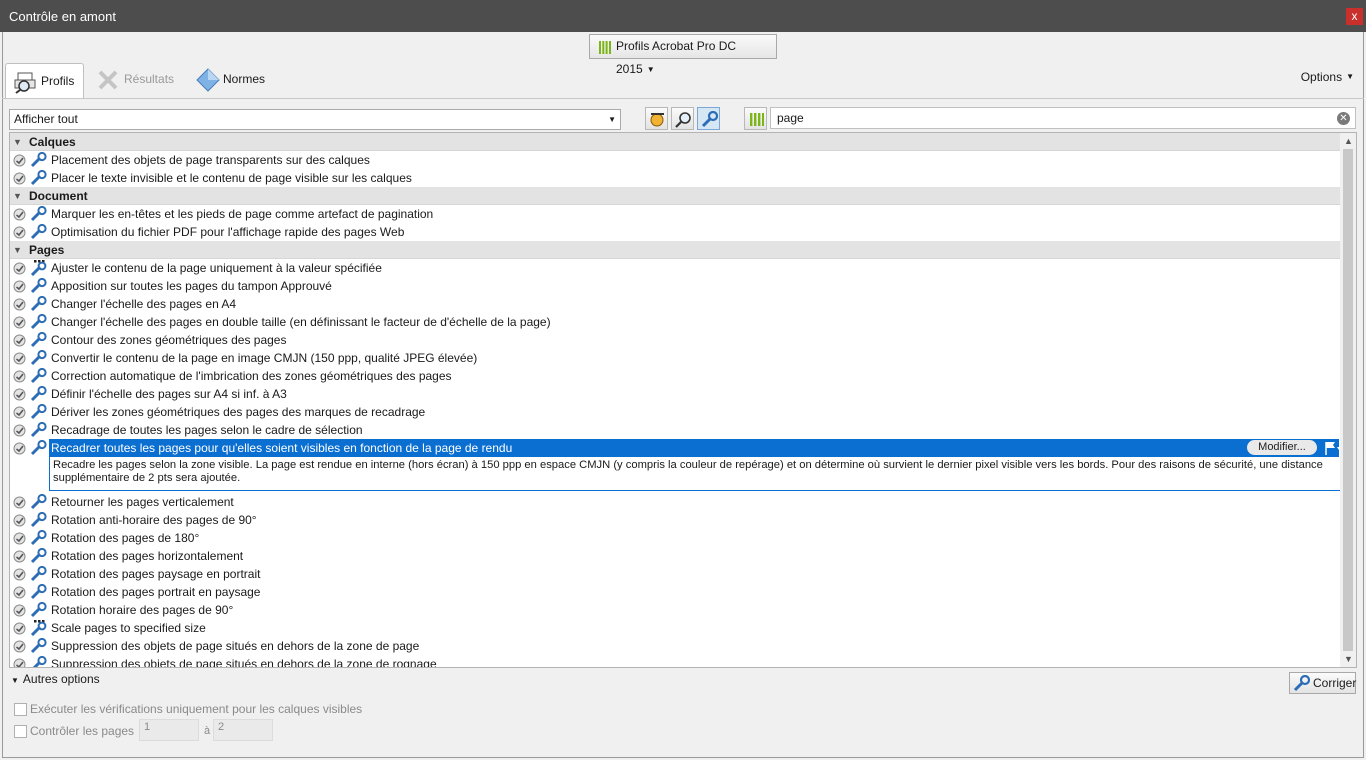 The height and width of the screenshot is (760, 1366). I want to click on scroll-thumb, so click(1348, 400).